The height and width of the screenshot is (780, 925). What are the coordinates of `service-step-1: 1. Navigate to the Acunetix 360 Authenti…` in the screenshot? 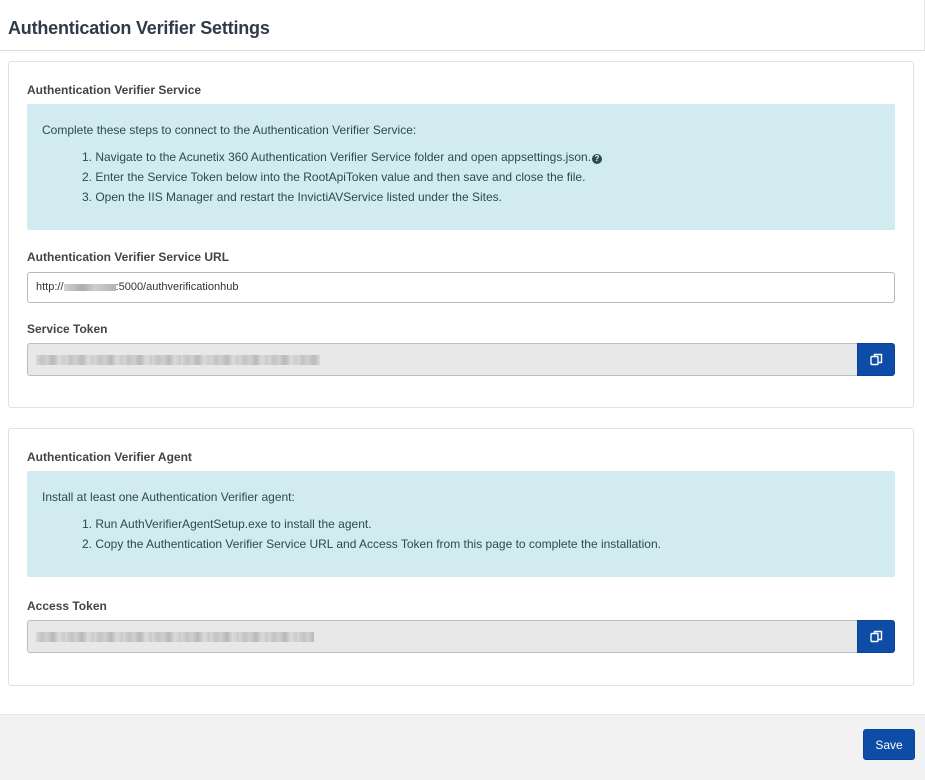 It's located at (342, 157).